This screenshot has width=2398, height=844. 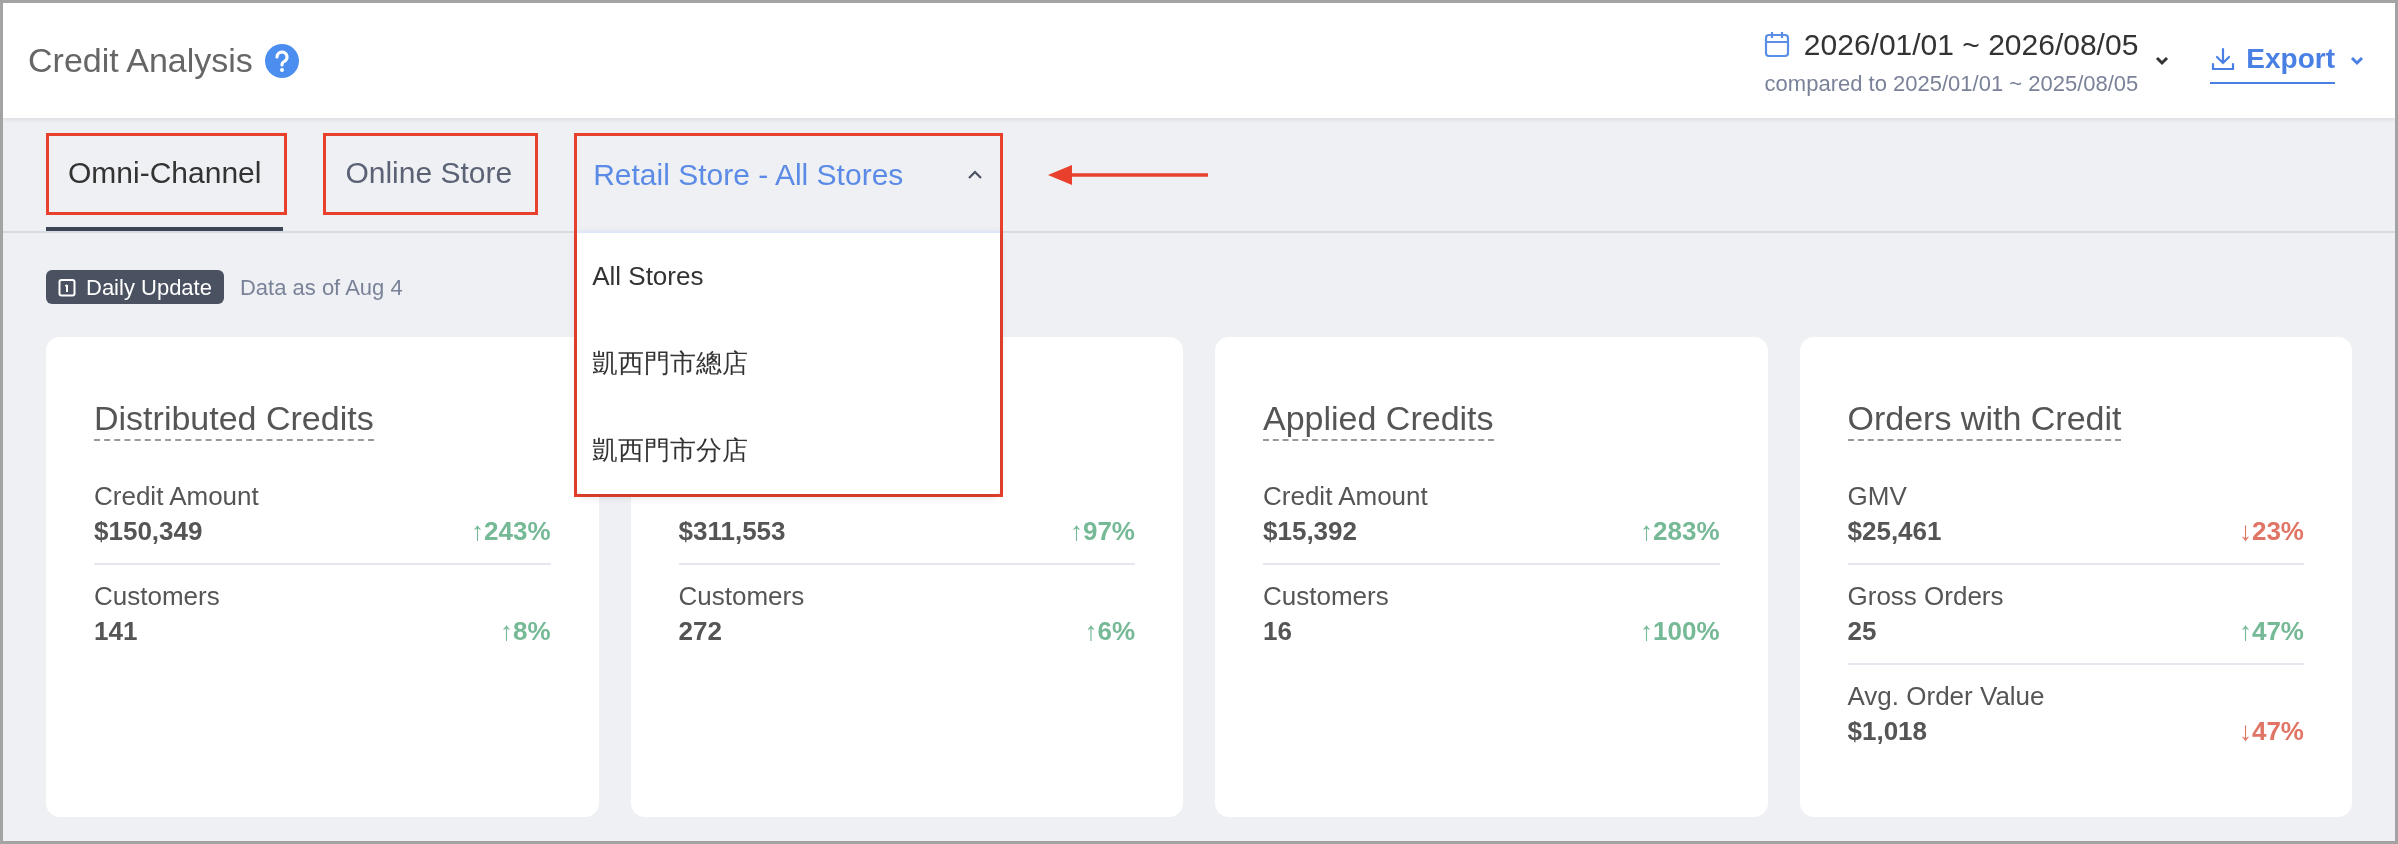 What do you see at coordinates (116, 631) in the screenshot?
I see `metric-value: 141` at bounding box center [116, 631].